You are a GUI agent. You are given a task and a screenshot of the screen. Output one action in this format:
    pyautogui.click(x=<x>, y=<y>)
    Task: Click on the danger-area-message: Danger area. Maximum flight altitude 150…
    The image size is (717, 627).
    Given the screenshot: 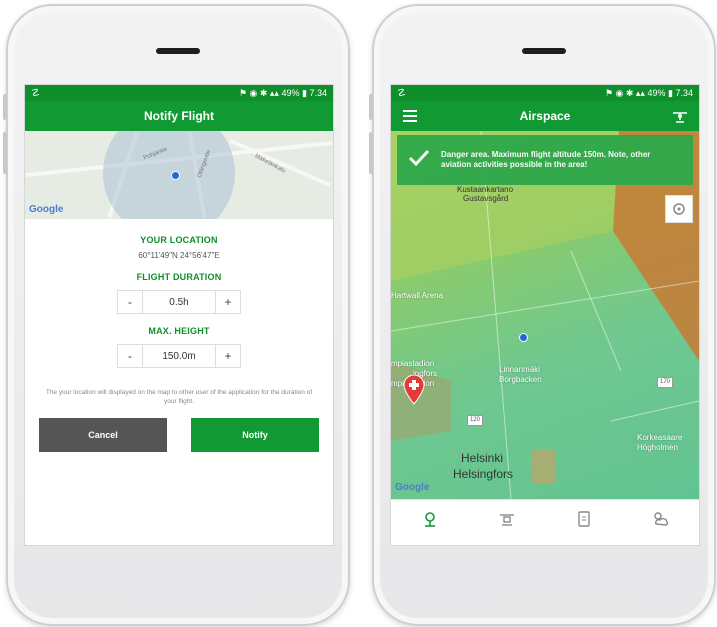 What is the action you would take?
    pyautogui.click(x=546, y=159)
    